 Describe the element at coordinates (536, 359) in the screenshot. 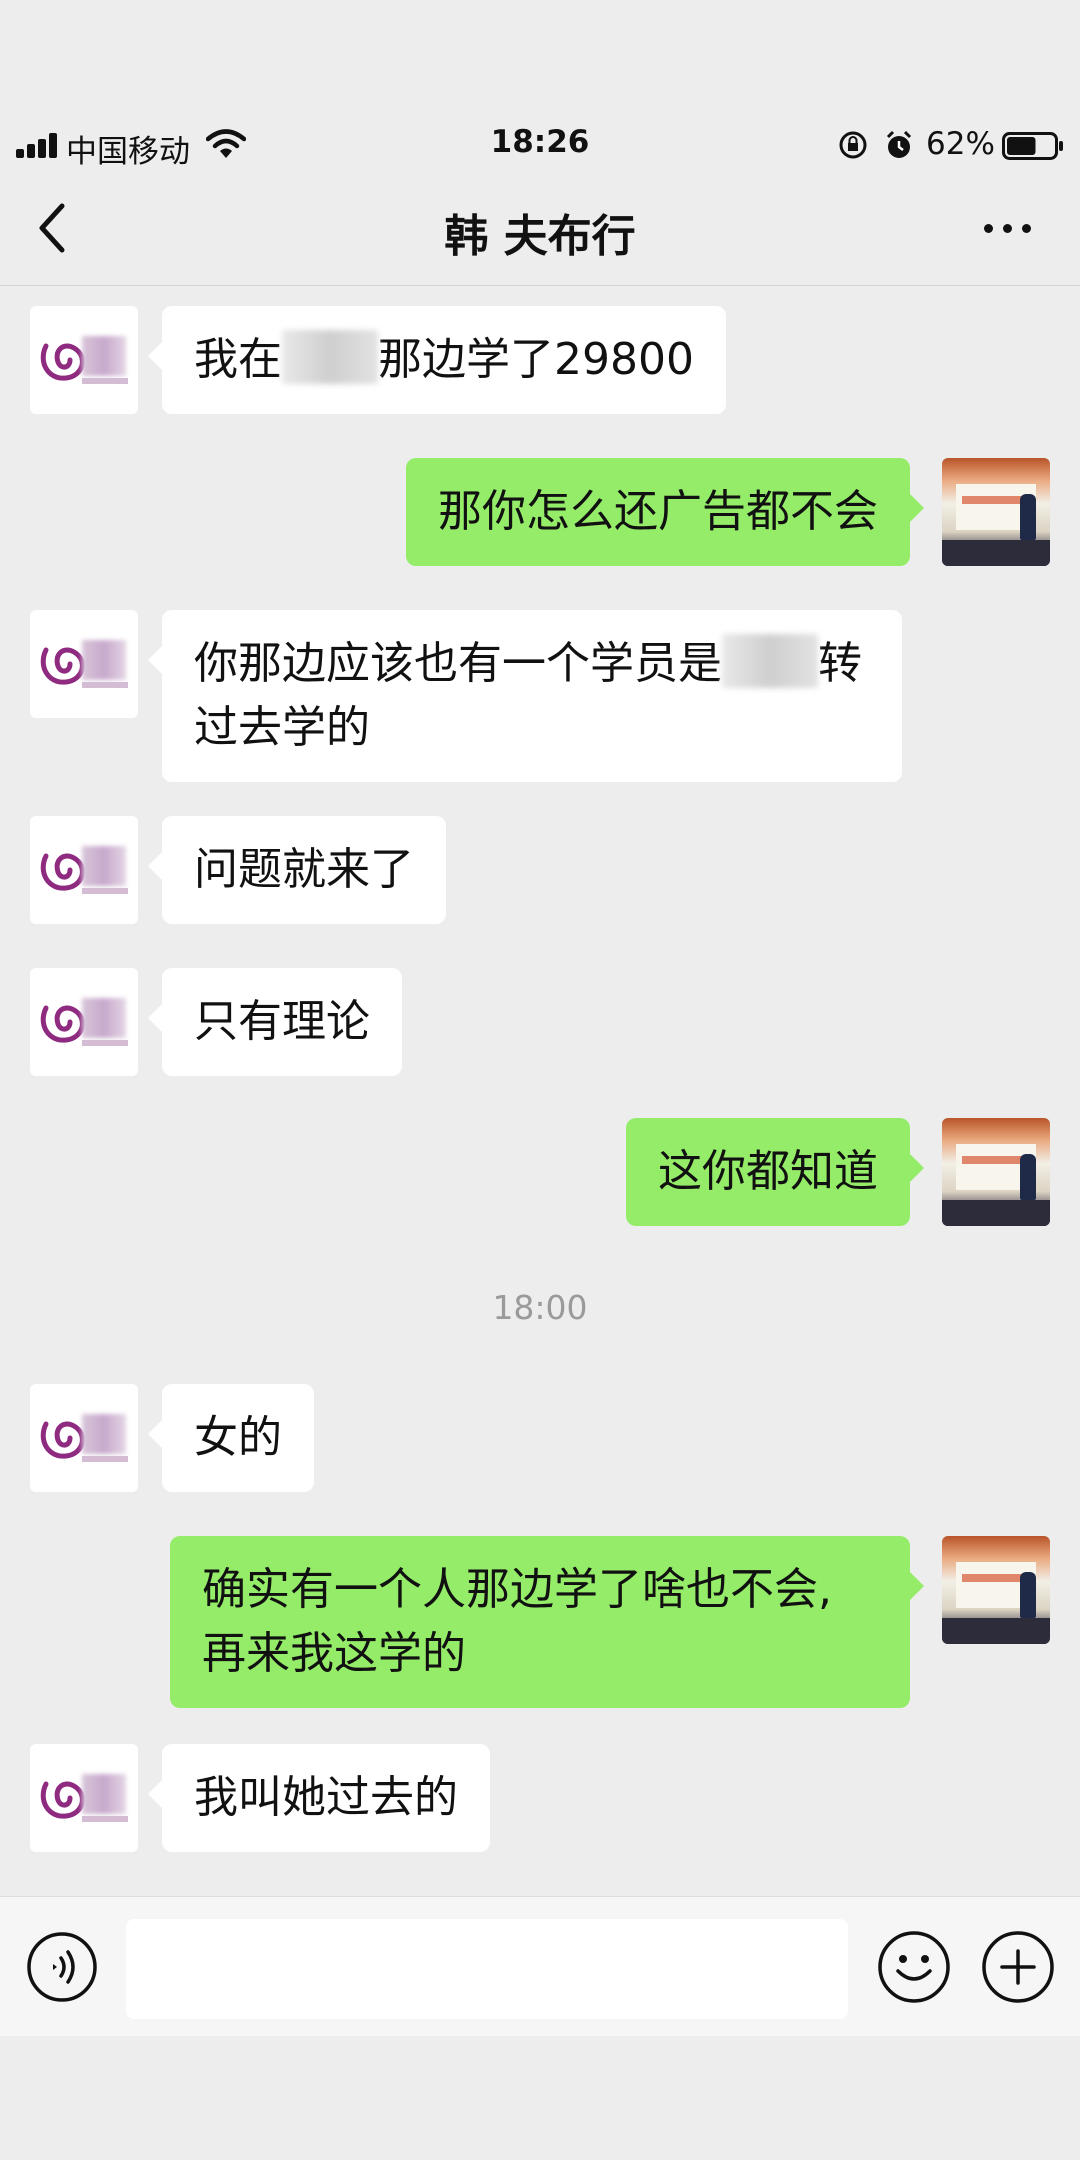

I see `message-text: 那边学了29800` at that location.